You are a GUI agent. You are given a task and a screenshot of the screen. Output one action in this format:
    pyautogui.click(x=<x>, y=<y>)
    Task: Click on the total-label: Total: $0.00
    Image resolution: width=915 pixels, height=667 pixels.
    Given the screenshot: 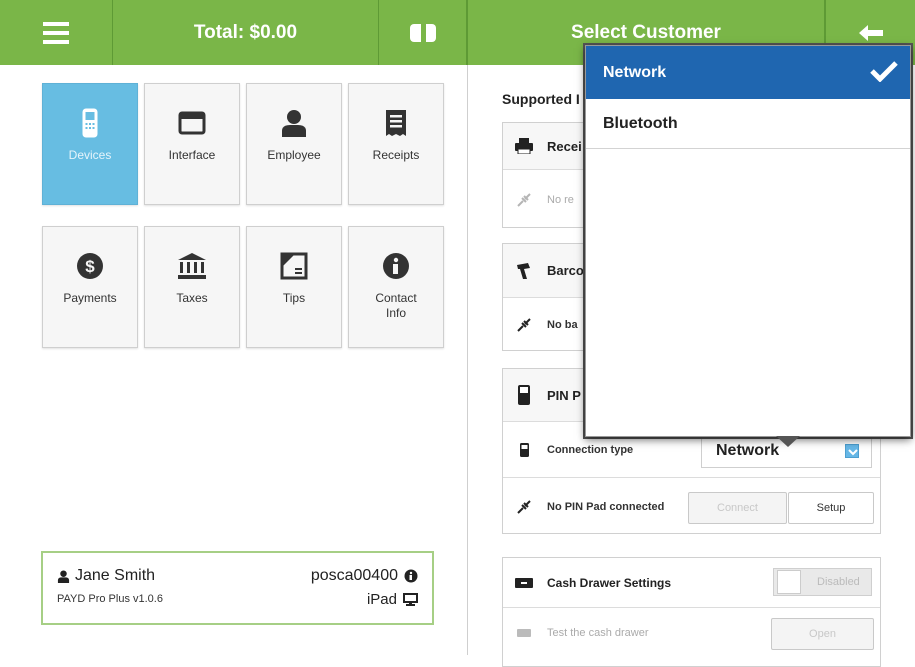 What is the action you would take?
    pyautogui.click(x=245, y=32)
    